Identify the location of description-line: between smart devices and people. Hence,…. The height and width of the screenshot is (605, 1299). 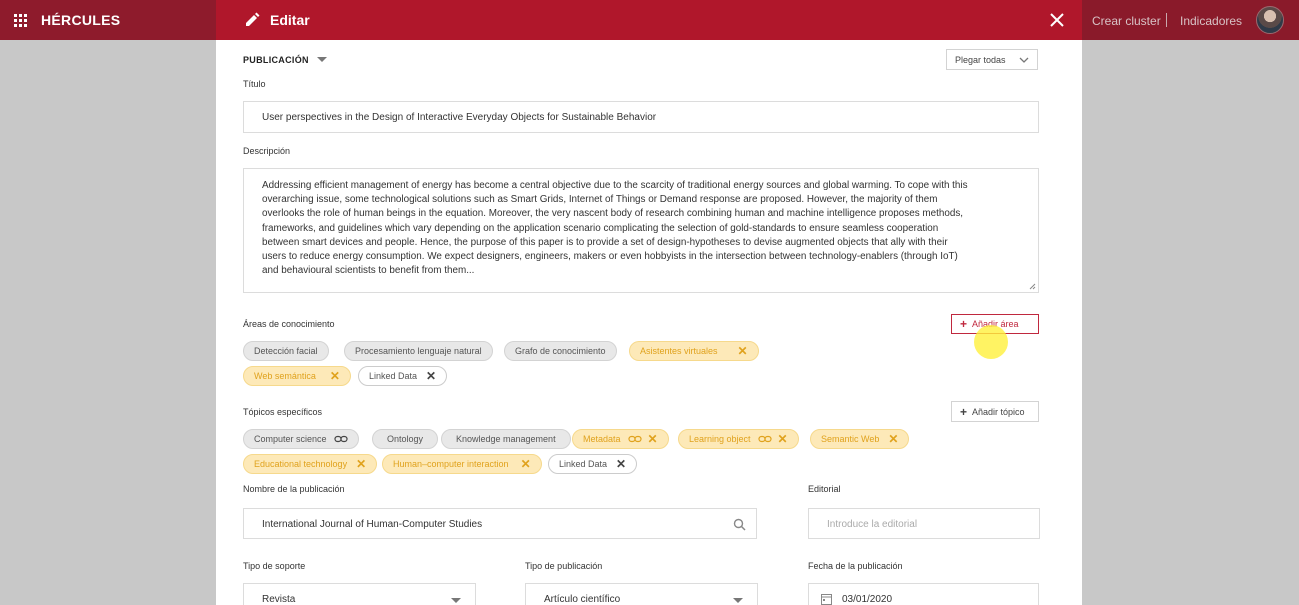
(605, 242).